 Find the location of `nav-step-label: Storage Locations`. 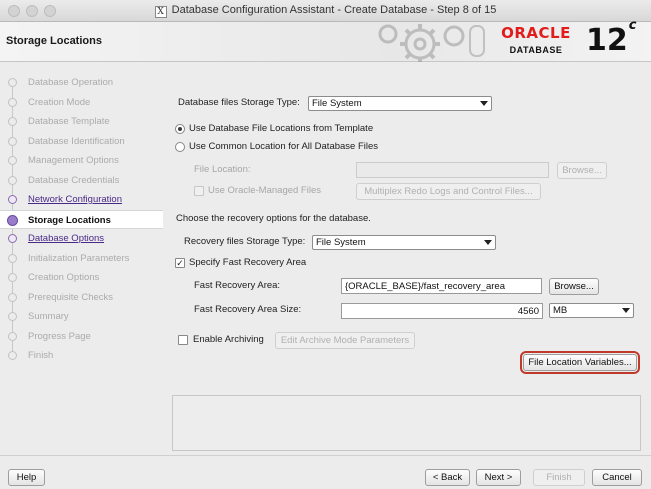

nav-step-label: Storage Locations is located at coordinates (69, 220).